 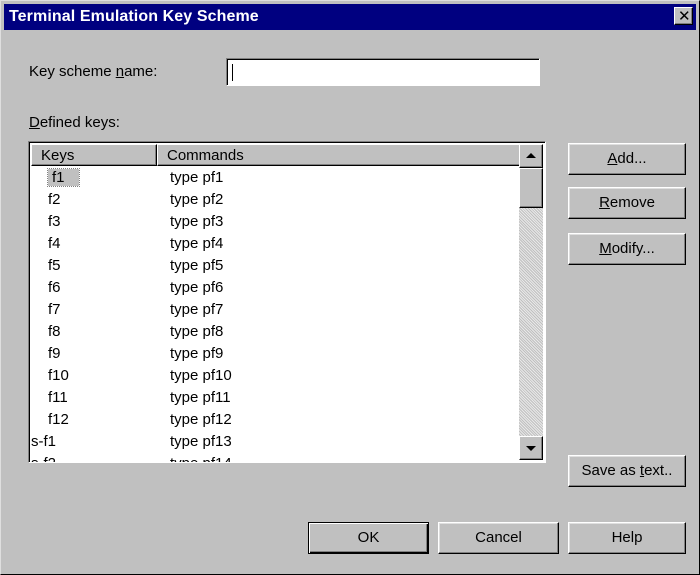 I want to click on command-cell: type pf4, so click(x=197, y=243).